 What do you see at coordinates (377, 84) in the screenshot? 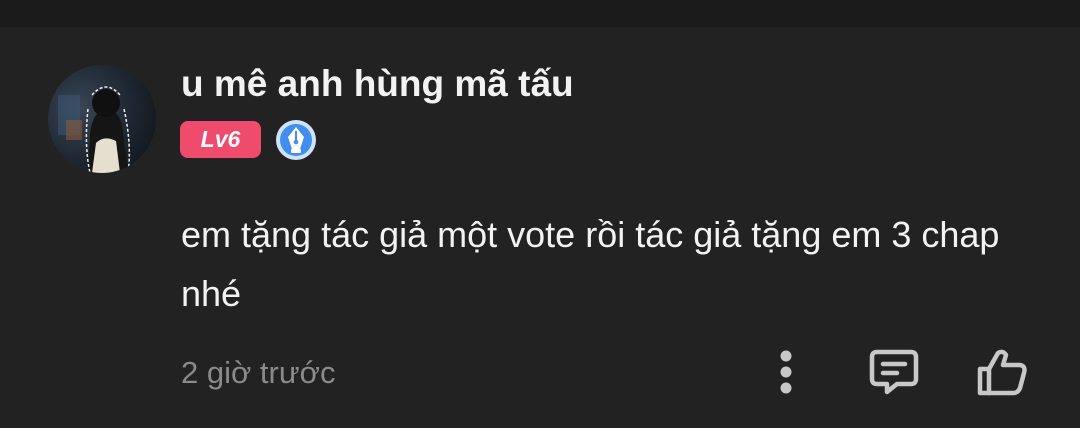
I see `username: u mê anh hùng mã tấu` at bounding box center [377, 84].